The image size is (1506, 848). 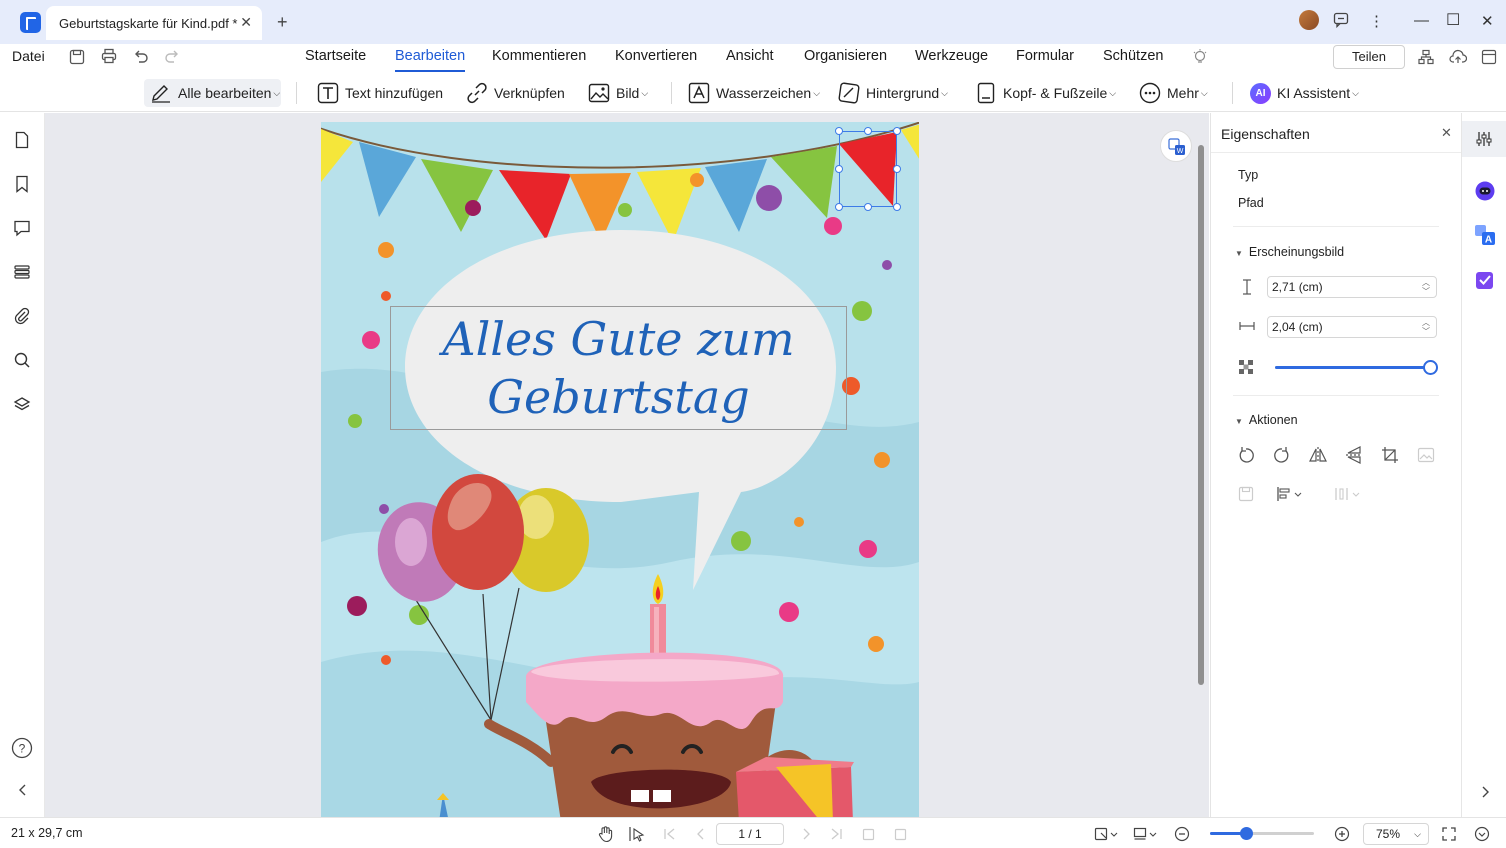 I want to click on ai-assistant-button: AI KI Assistent ⌵, so click(x=1304, y=93).